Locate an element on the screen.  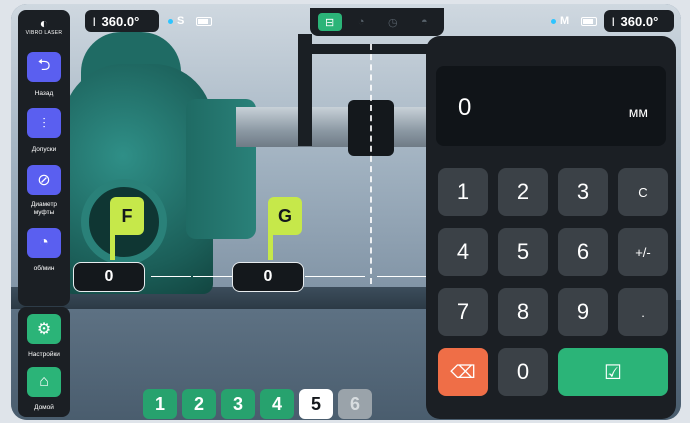
dimension-line-f-right is located at coordinates (213, 276).